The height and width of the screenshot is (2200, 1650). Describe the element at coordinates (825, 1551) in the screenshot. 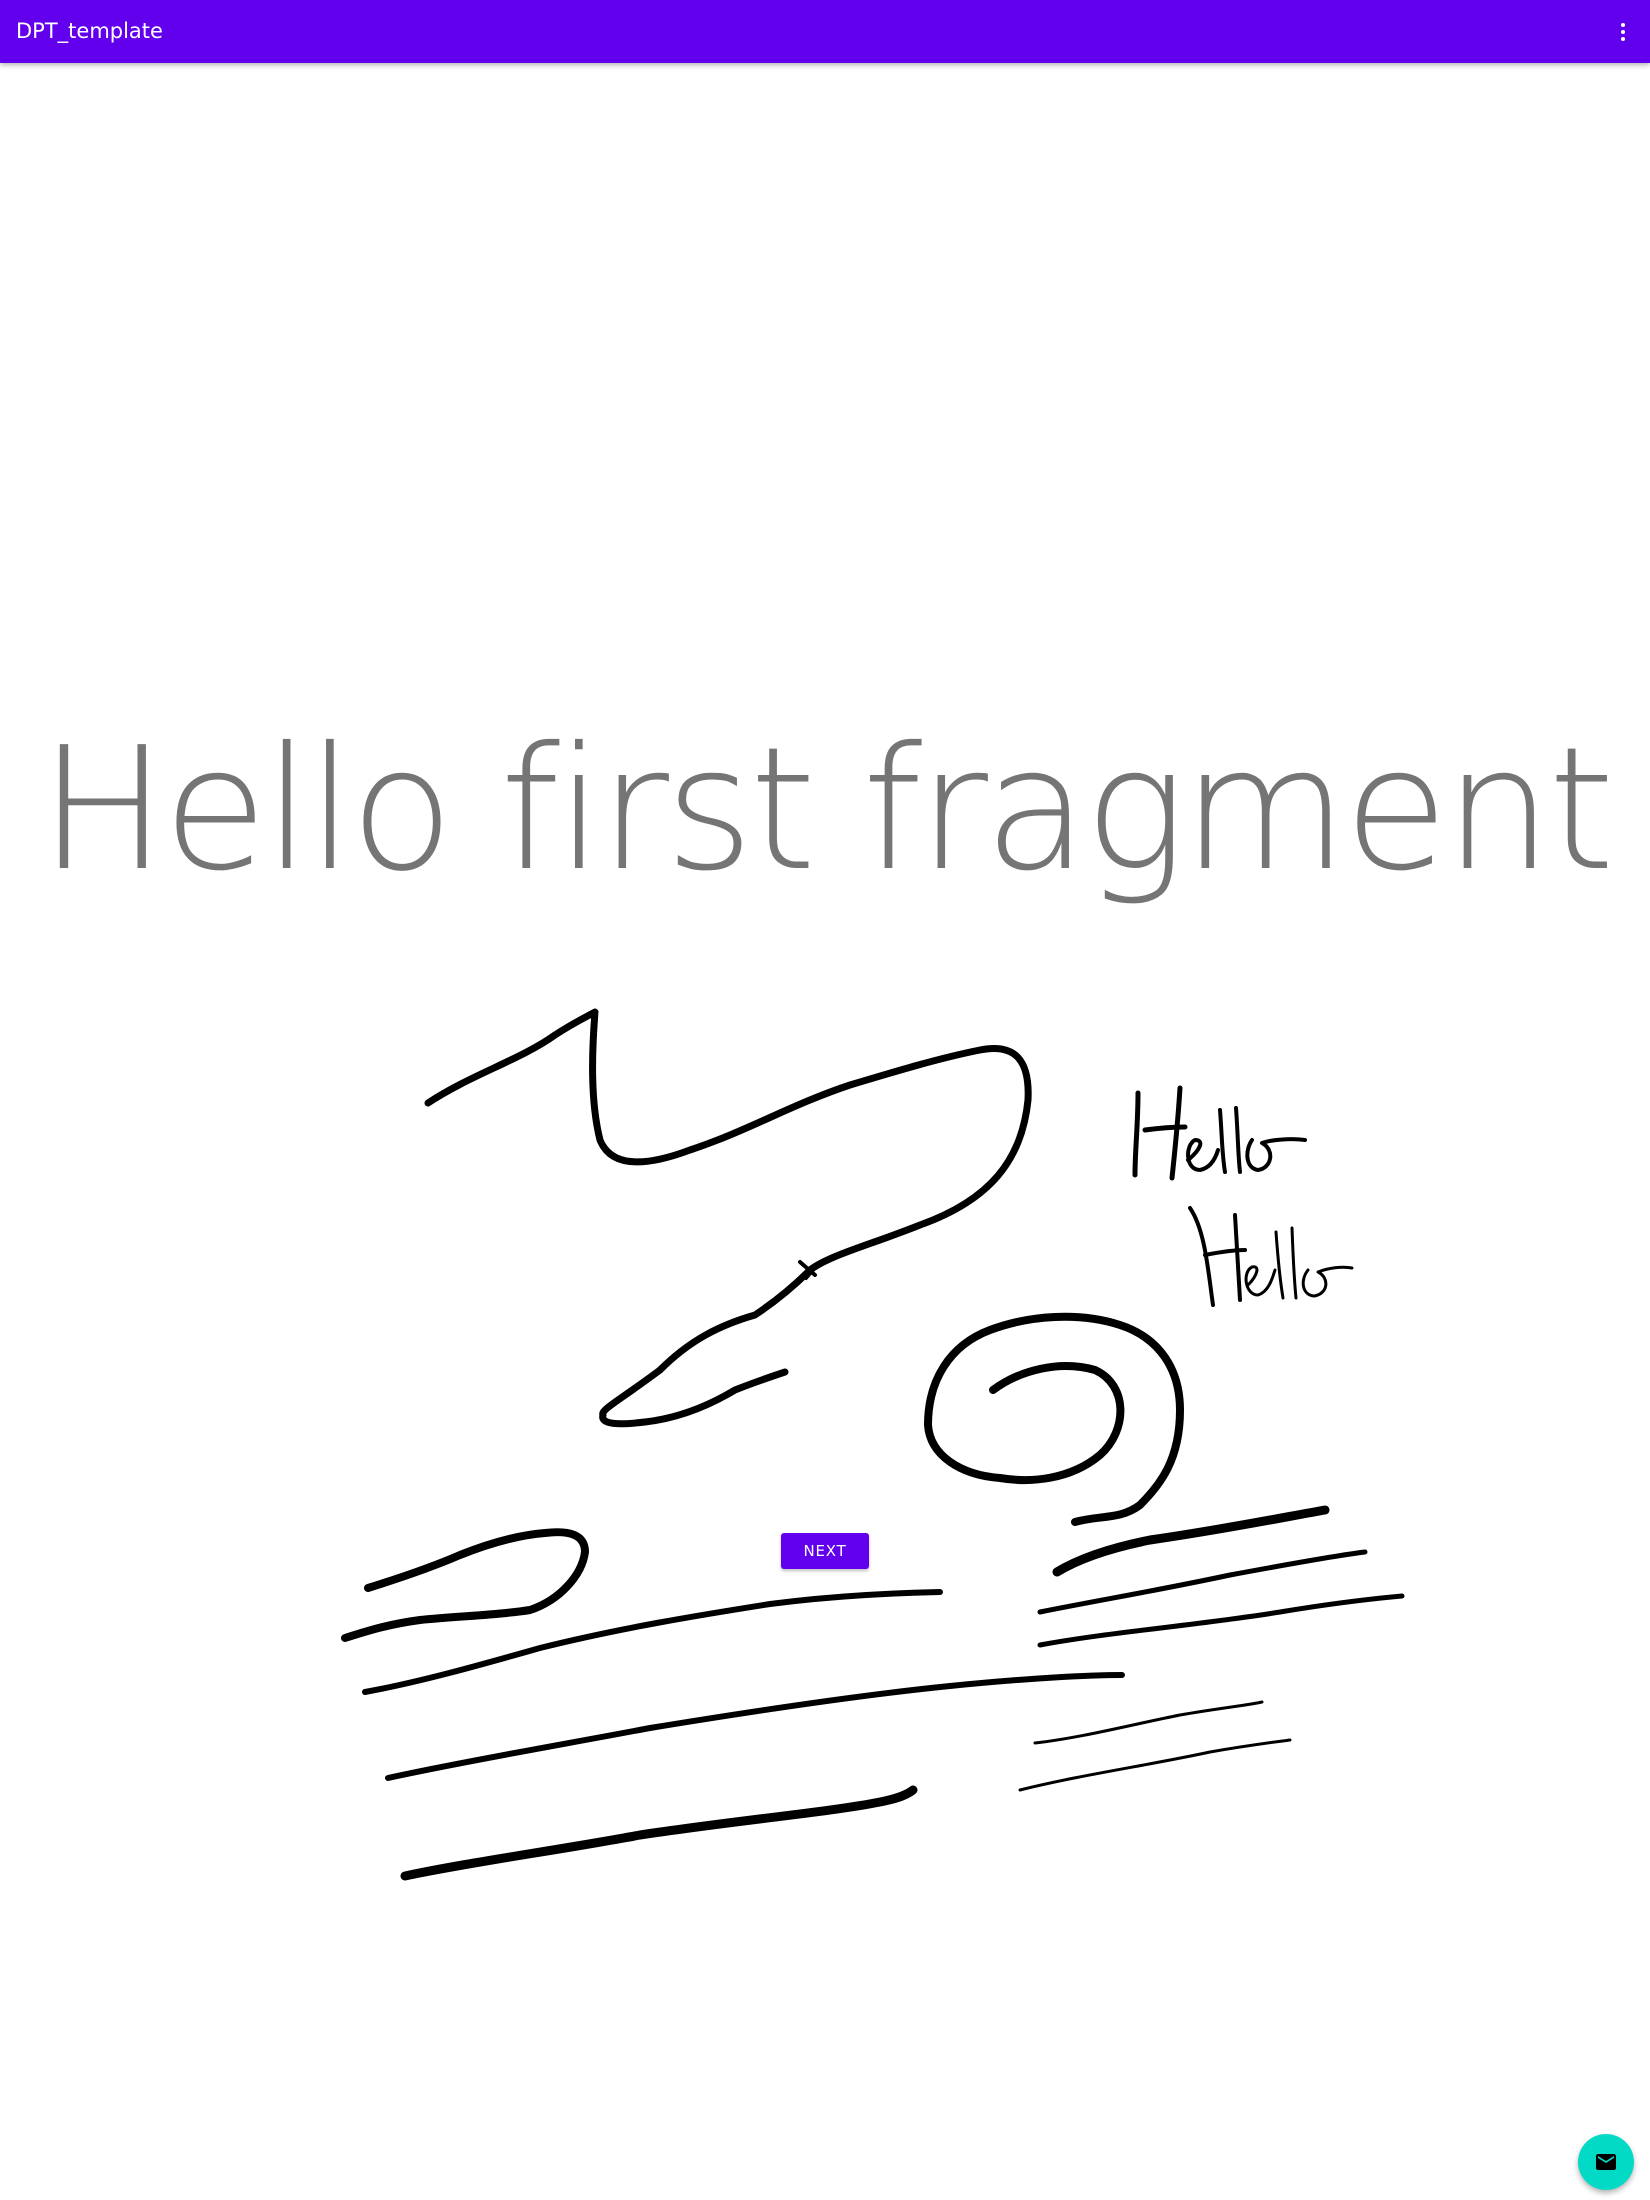

I see `next-button: NEXT` at that location.